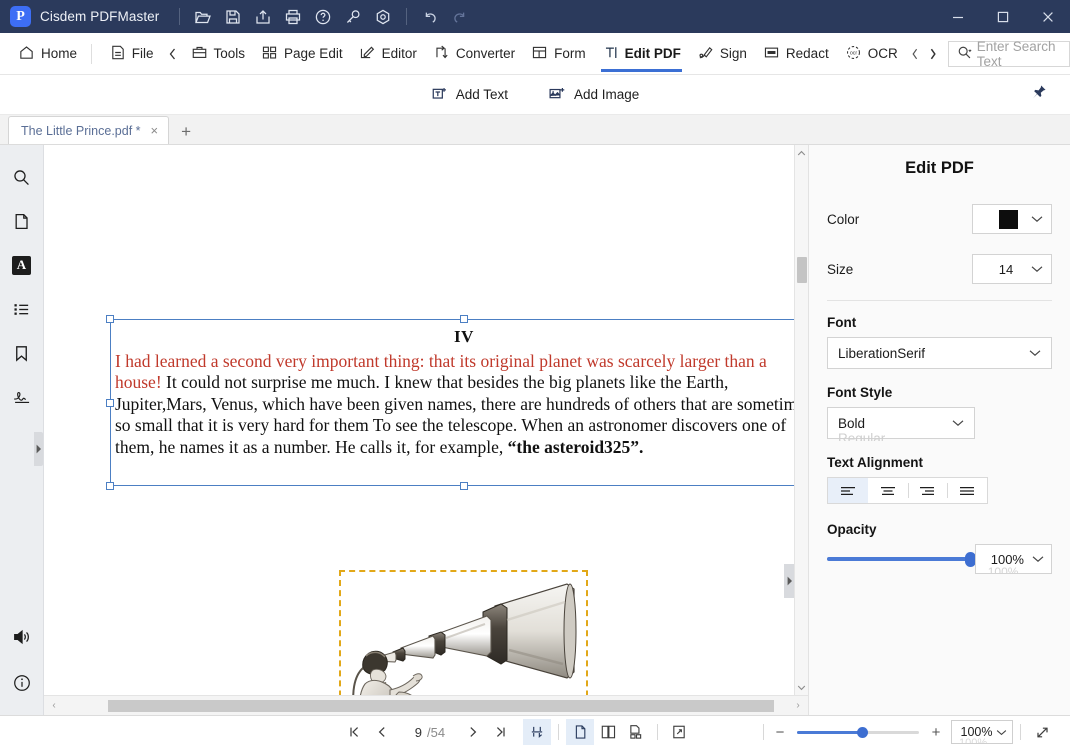 This screenshot has height=748, width=1070. What do you see at coordinates (1013, 559) in the screenshot?
I see `opacity-select: 100% 100%` at bounding box center [1013, 559].